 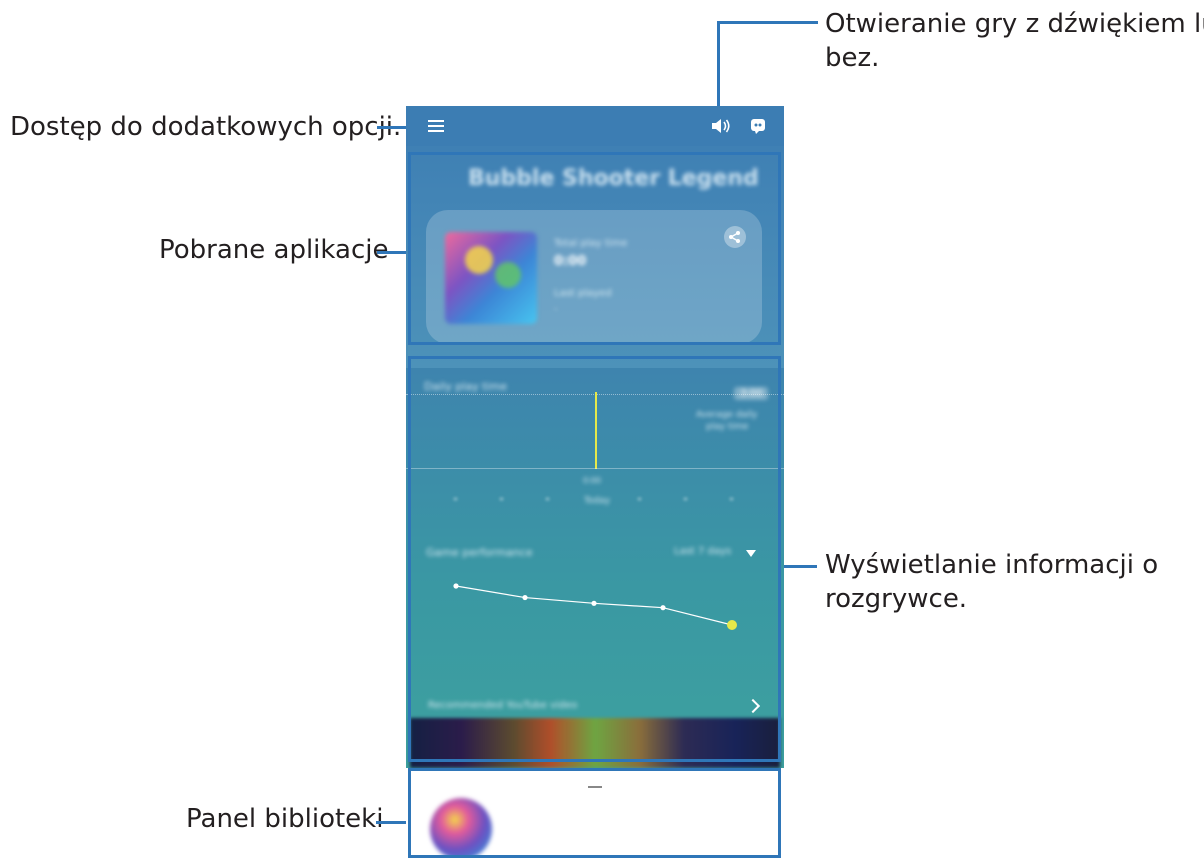 What do you see at coordinates (436, 126) in the screenshot?
I see `menu-icon` at bounding box center [436, 126].